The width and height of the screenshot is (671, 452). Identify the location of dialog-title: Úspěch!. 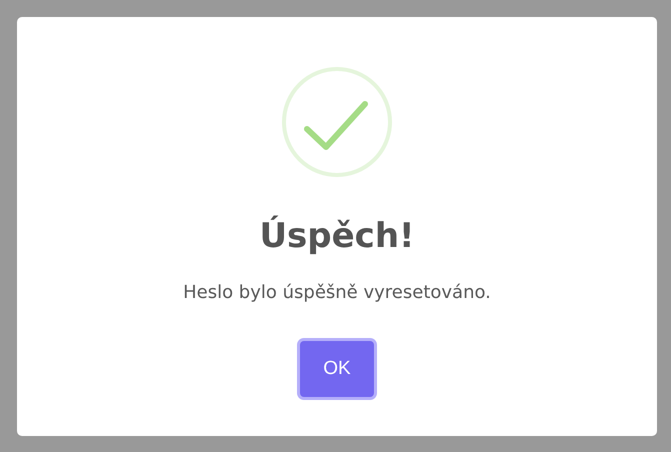
(337, 236).